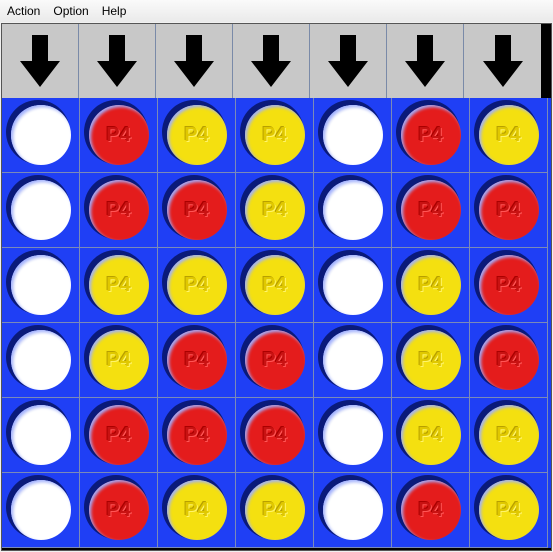 Image resolution: width=553 pixels, height=552 pixels. What do you see at coordinates (25, 11) in the screenshot?
I see `menu-action: Action` at bounding box center [25, 11].